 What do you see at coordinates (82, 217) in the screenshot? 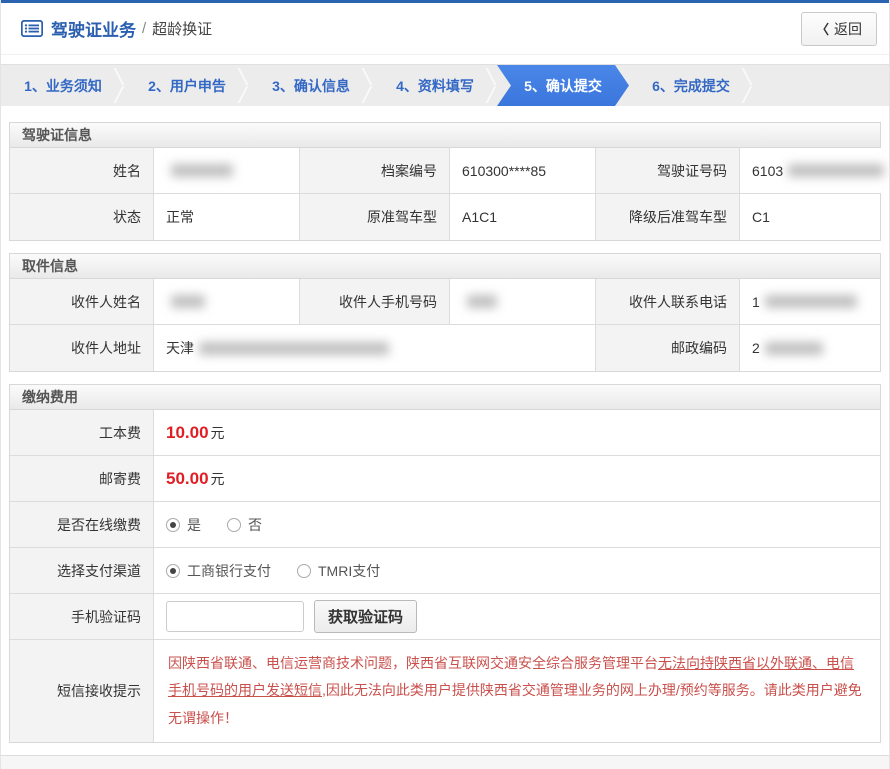
I see `status-label: 状态` at bounding box center [82, 217].